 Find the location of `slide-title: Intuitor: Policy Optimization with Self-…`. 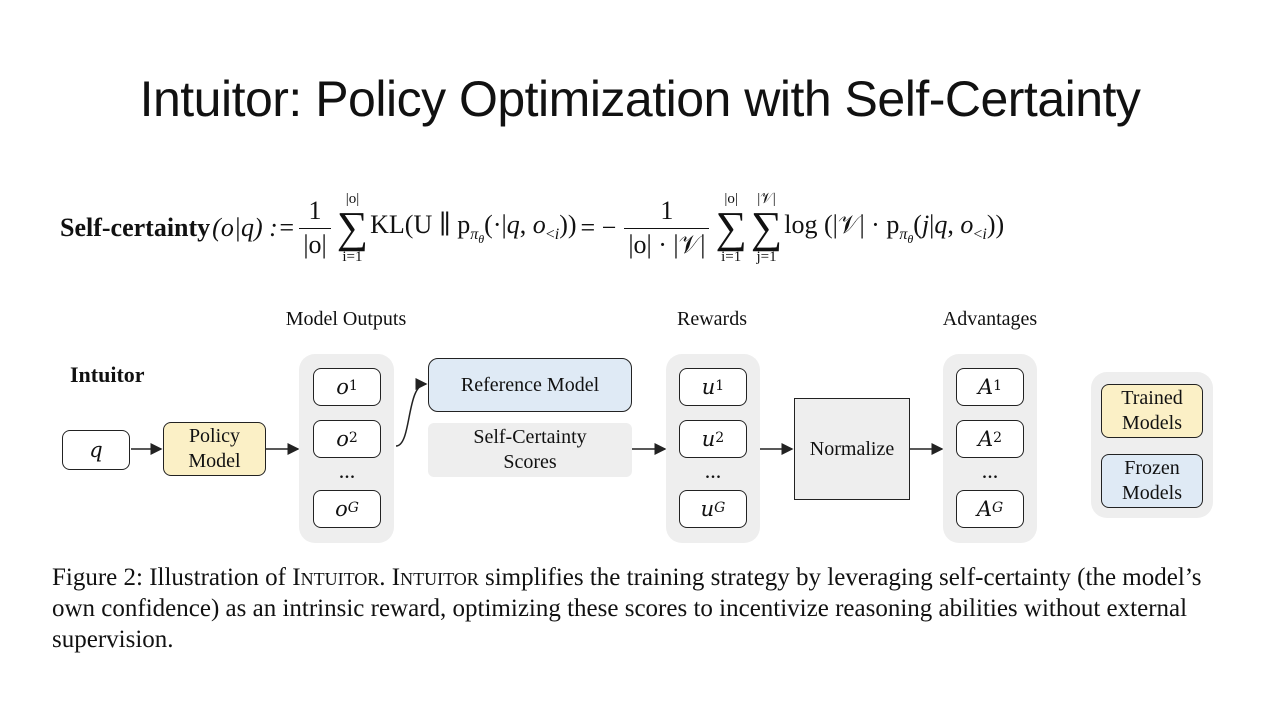

slide-title: Intuitor: Policy Optimization with Self-… is located at coordinates (640, 99).